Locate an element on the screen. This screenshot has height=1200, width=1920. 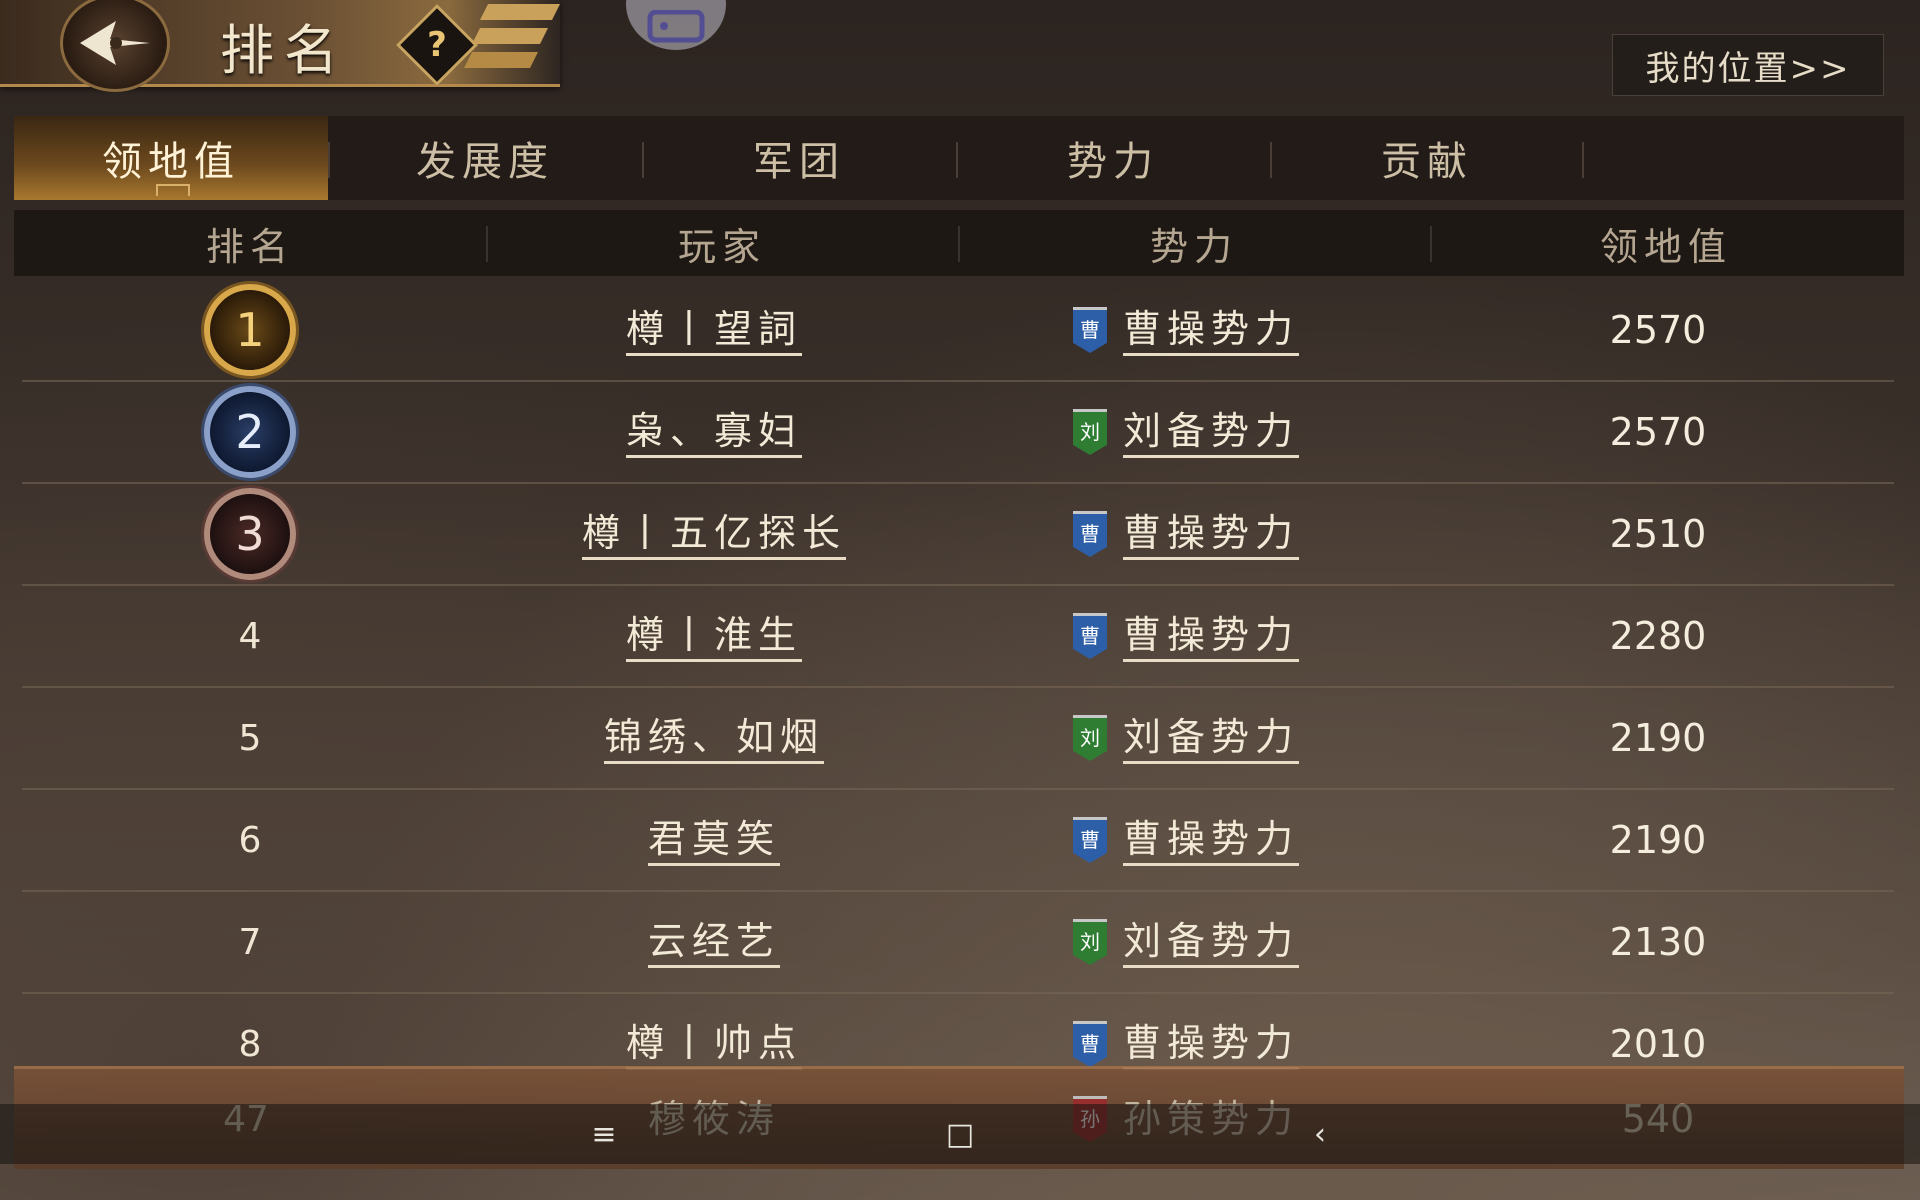
rank-number: 7 is located at coordinates (250, 942).